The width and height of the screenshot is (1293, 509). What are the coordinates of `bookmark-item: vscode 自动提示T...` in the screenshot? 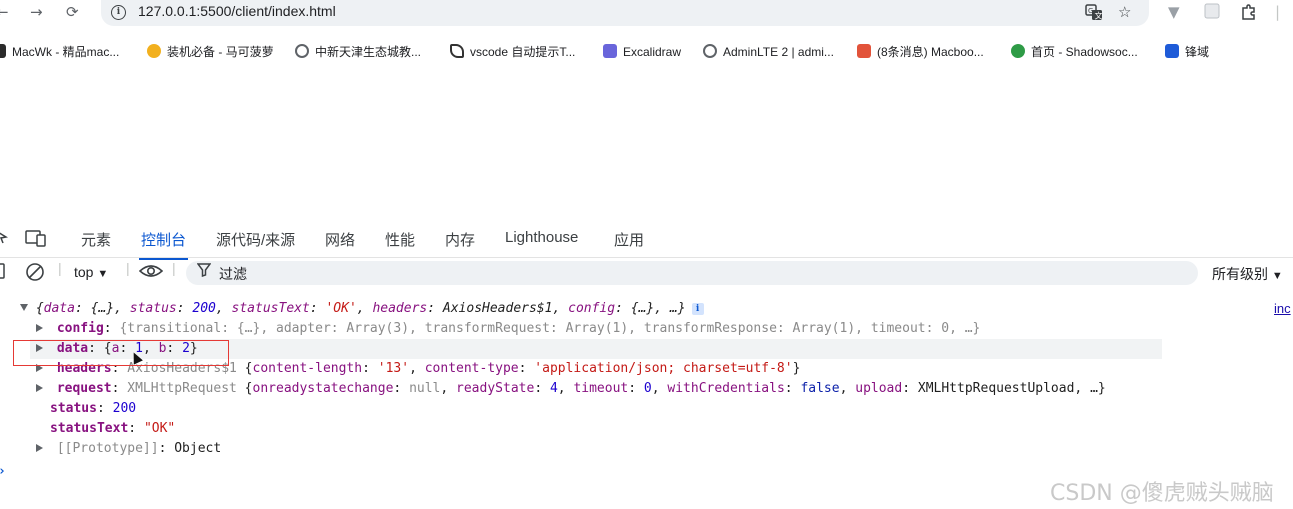 It's located at (512, 52).